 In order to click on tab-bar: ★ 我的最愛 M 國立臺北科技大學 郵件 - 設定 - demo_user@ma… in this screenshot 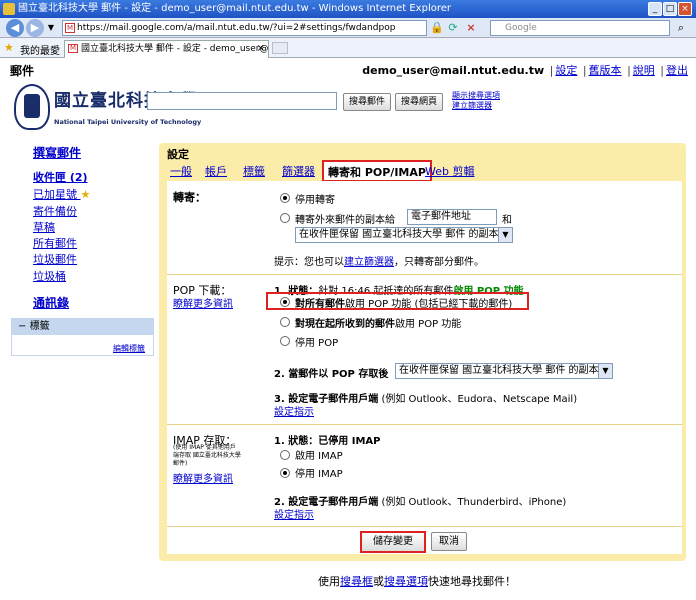, I will do `click(348, 48)`.